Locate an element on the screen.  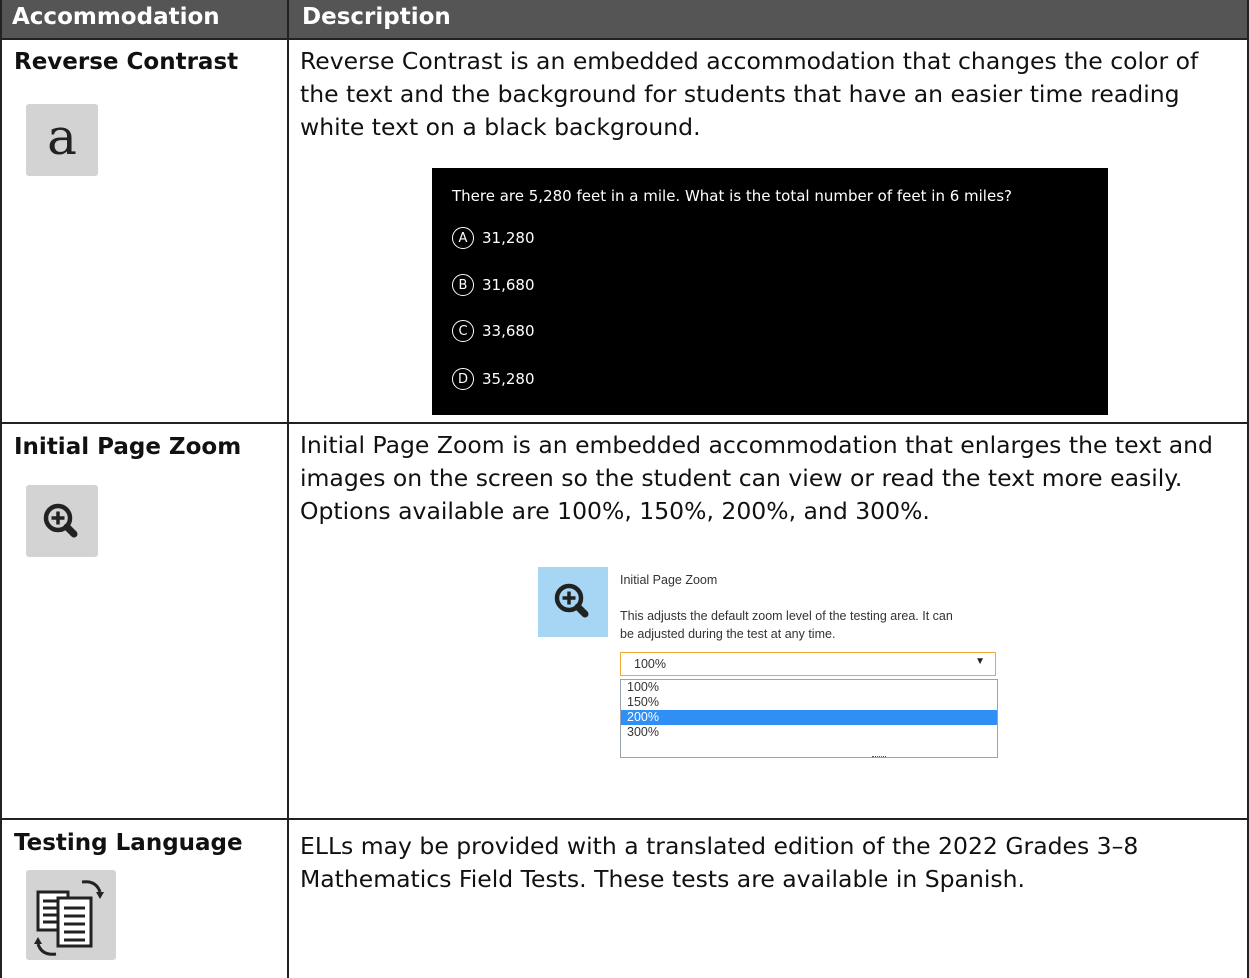
header-description: Description is located at coordinates (376, 17).